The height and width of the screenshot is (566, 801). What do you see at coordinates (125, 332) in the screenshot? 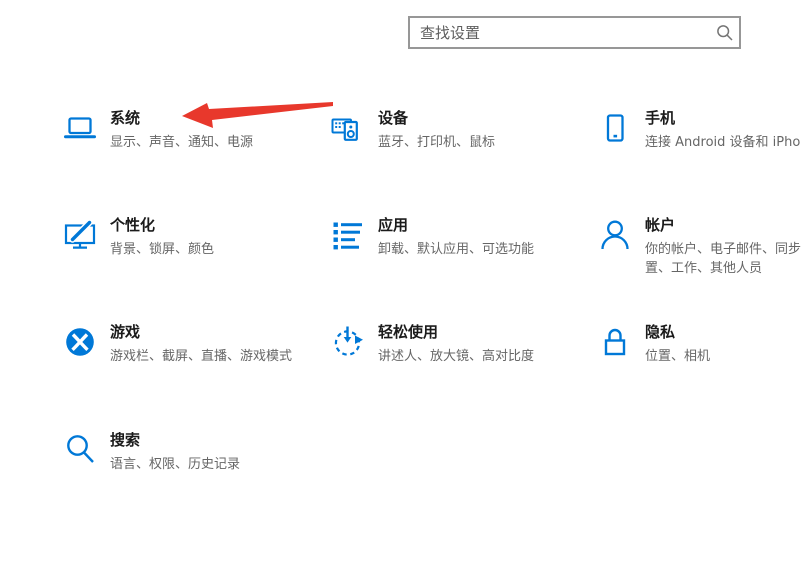
I see `tile-title: 游戏` at bounding box center [125, 332].